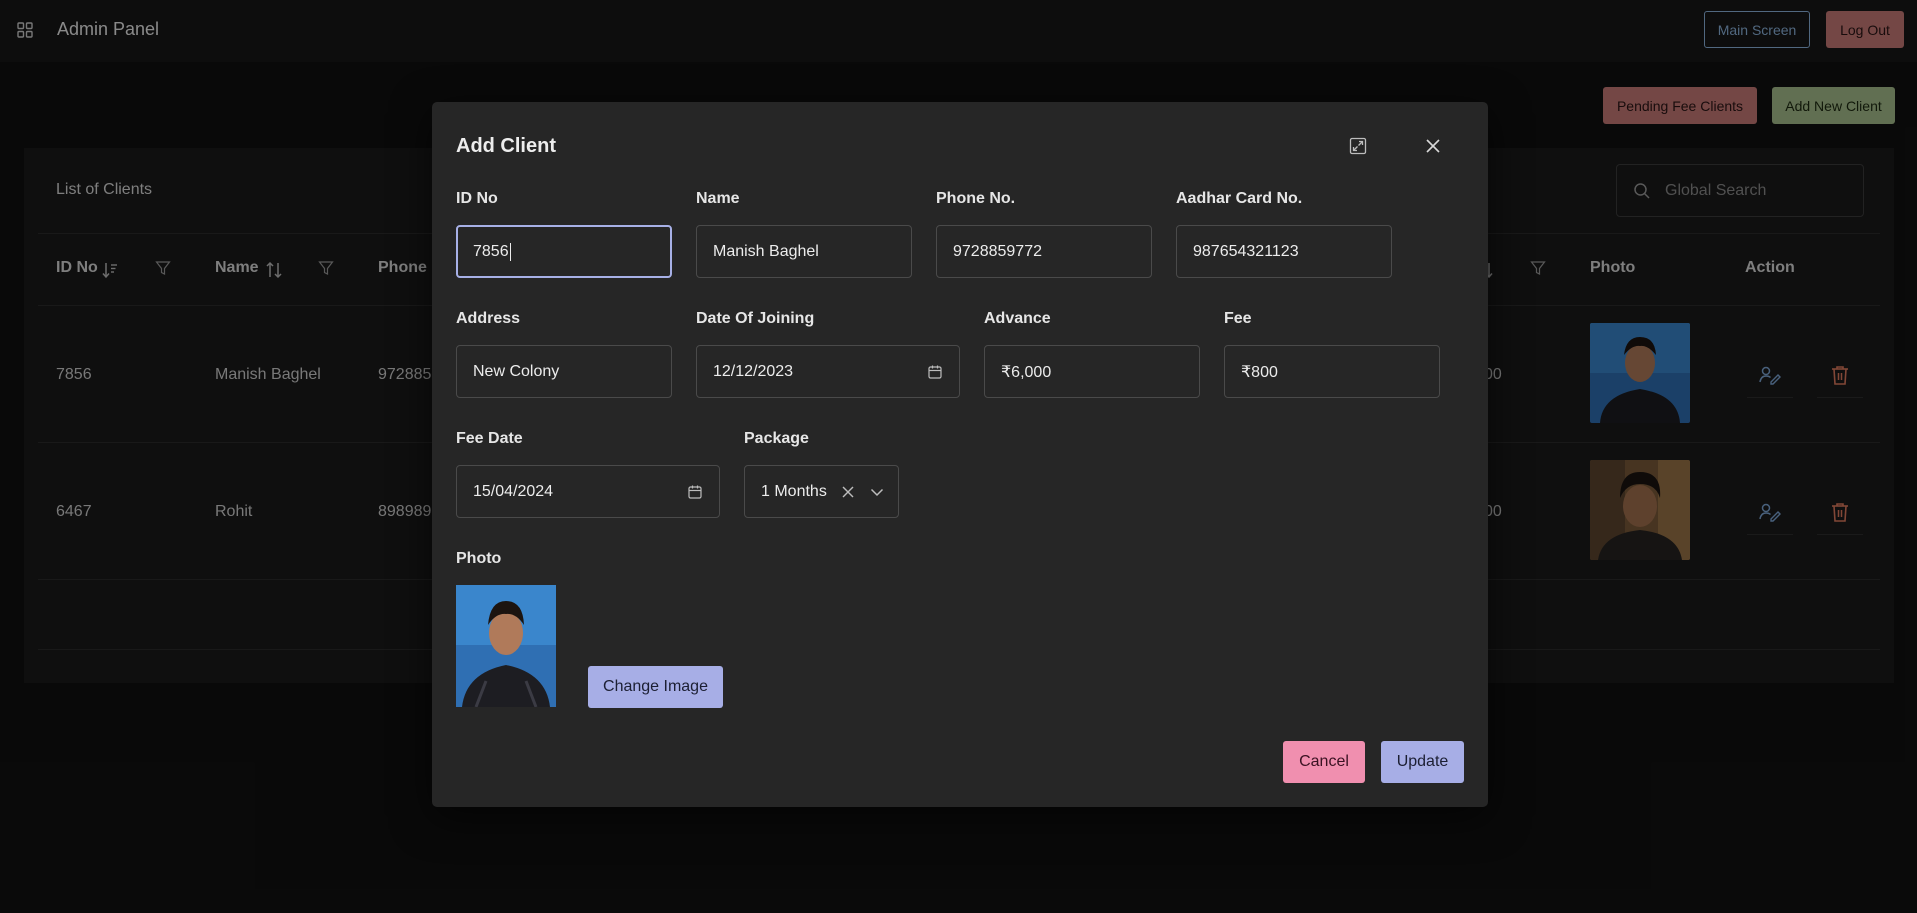 This screenshot has width=1917, height=913. Describe the element at coordinates (506, 646) in the screenshot. I see `client-photo-preview` at that location.